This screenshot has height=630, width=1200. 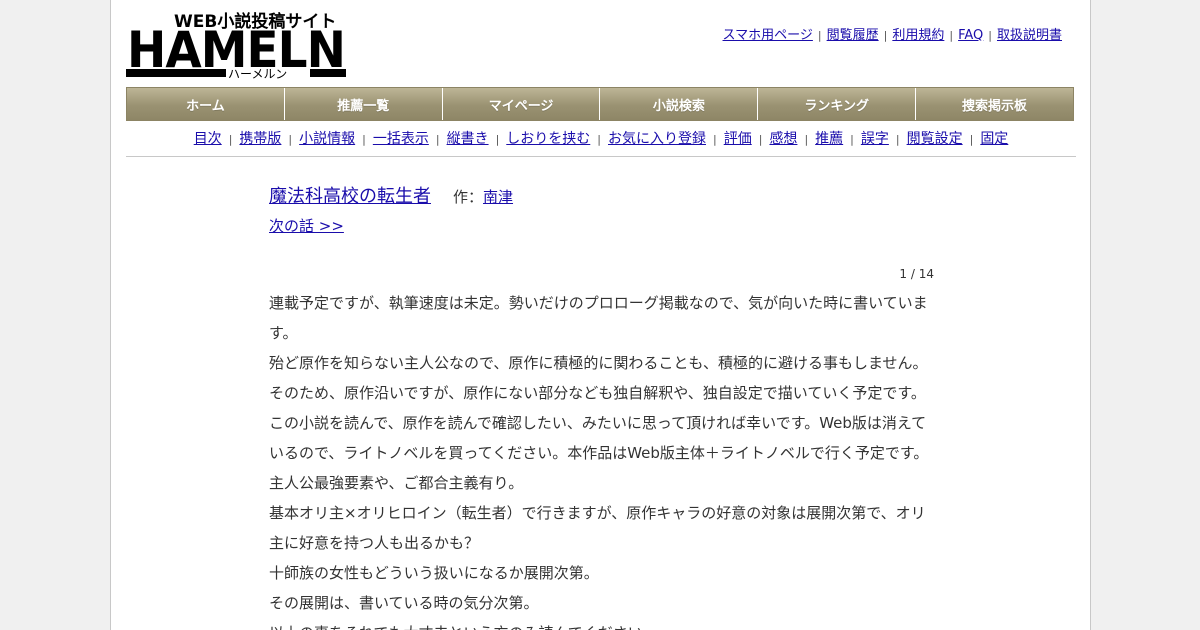 I want to click on nav-mypage: マイページ, so click(x=521, y=104).